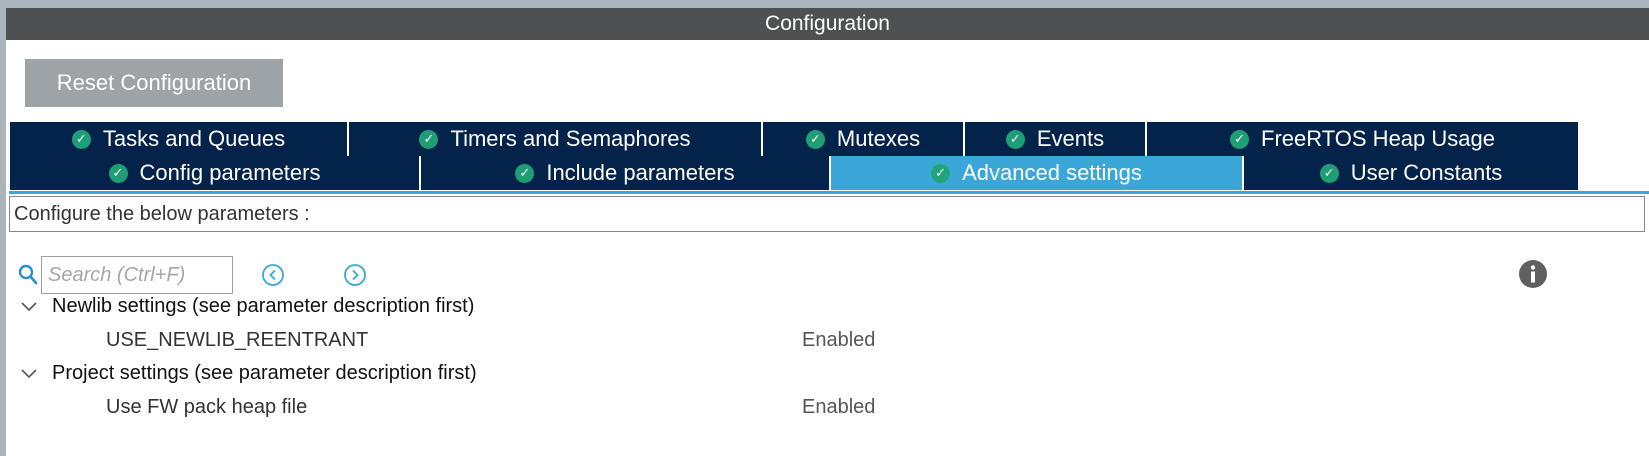  What do you see at coordinates (827, 24) in the screenshot?
I see `window-title: Configuration` at bounding box center [827, 24].